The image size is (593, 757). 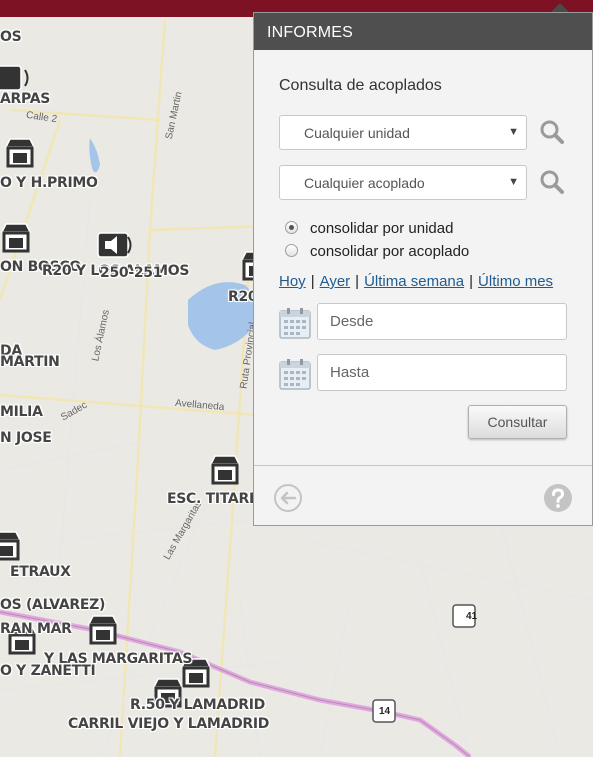 What do you see at coordinates (48, 671) in the screenshot?
I see `poi-label: O Y ZANETTI` at bounding box center [48, 671].